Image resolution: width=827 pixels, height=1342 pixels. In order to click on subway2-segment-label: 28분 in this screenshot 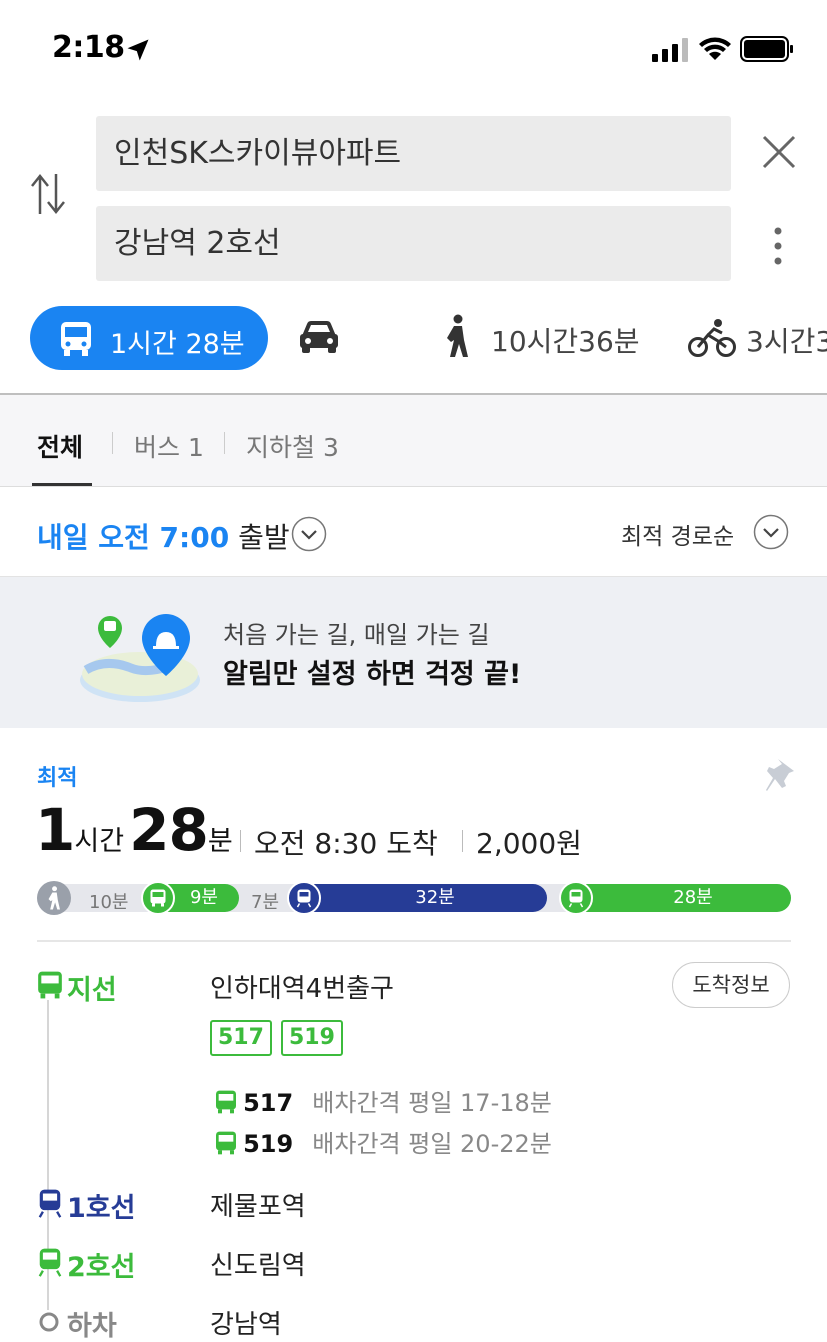, I will do `click(693, 897)`.